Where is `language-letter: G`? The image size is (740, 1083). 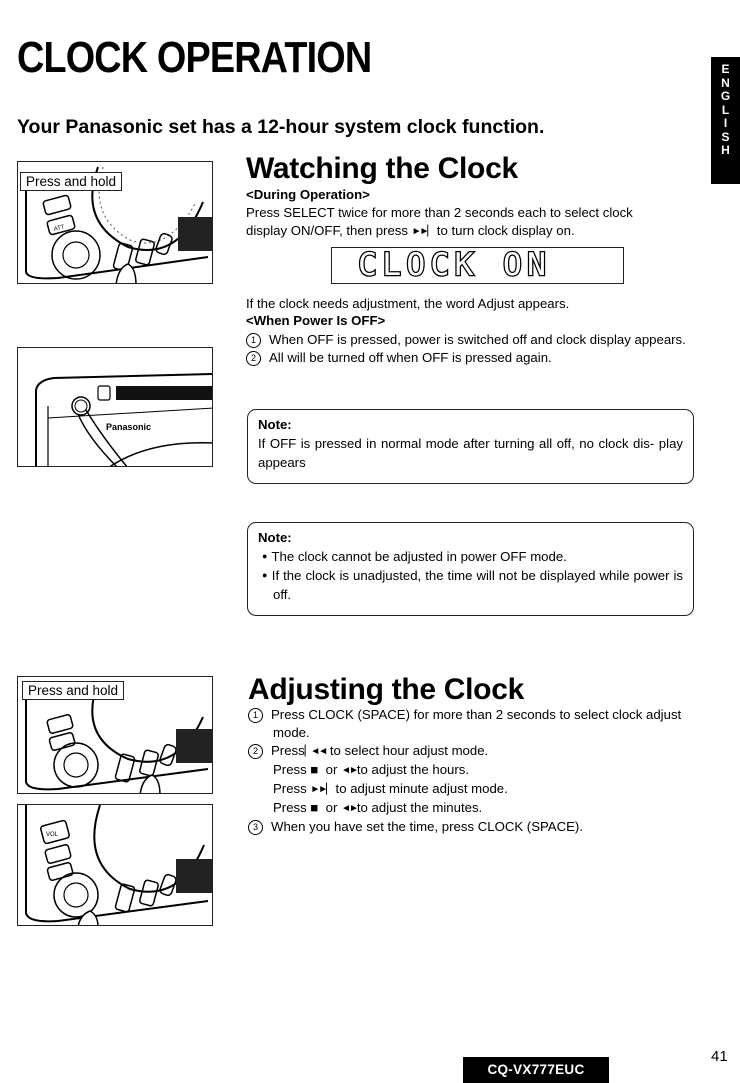 language-letter: G is located at coordinates (725, 96).